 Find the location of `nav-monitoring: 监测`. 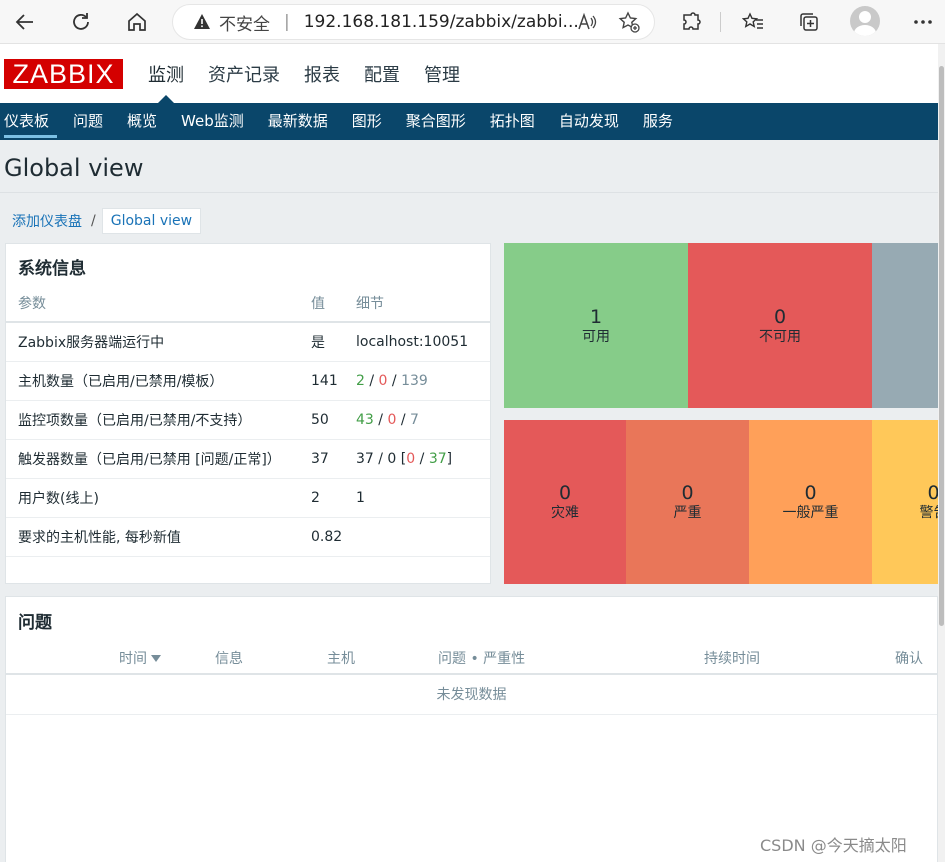

nav-monitoring: 监测 is located at coordinates (166, 74).